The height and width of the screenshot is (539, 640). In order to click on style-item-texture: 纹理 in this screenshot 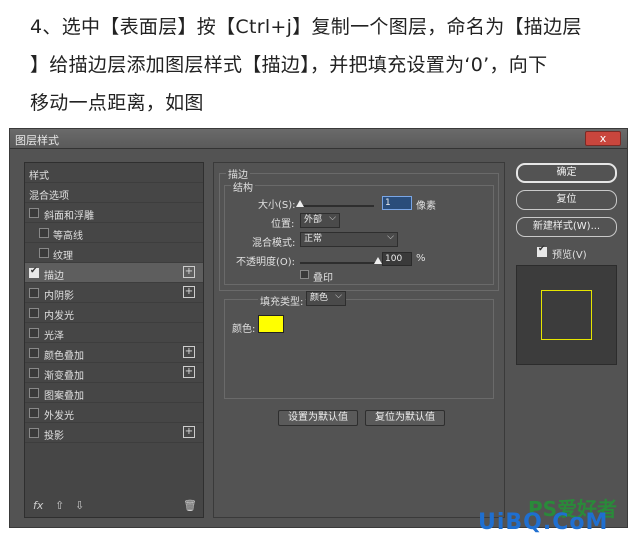, I will do `click(114, 253)`.